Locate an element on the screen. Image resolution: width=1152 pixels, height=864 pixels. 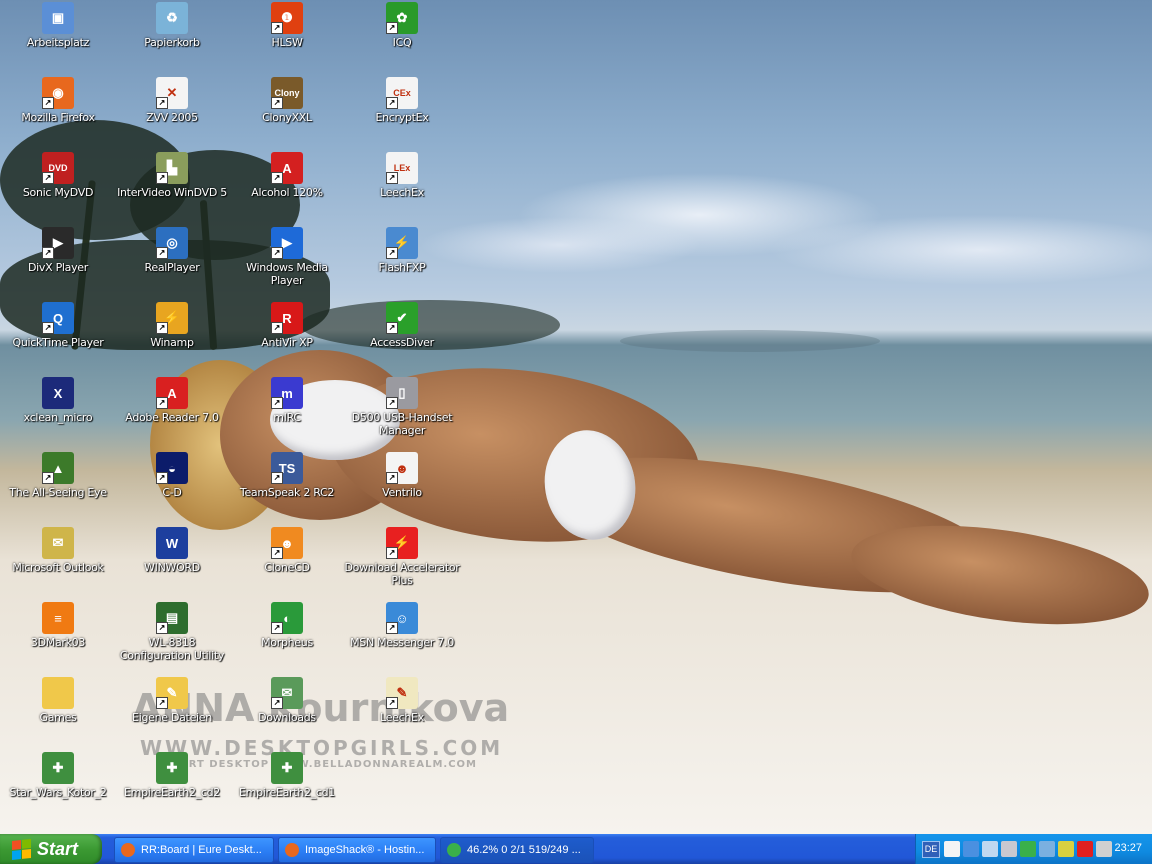
desktop-icon: ✕ ↗ ZVV 2005 is located at coordinates (172, 100).